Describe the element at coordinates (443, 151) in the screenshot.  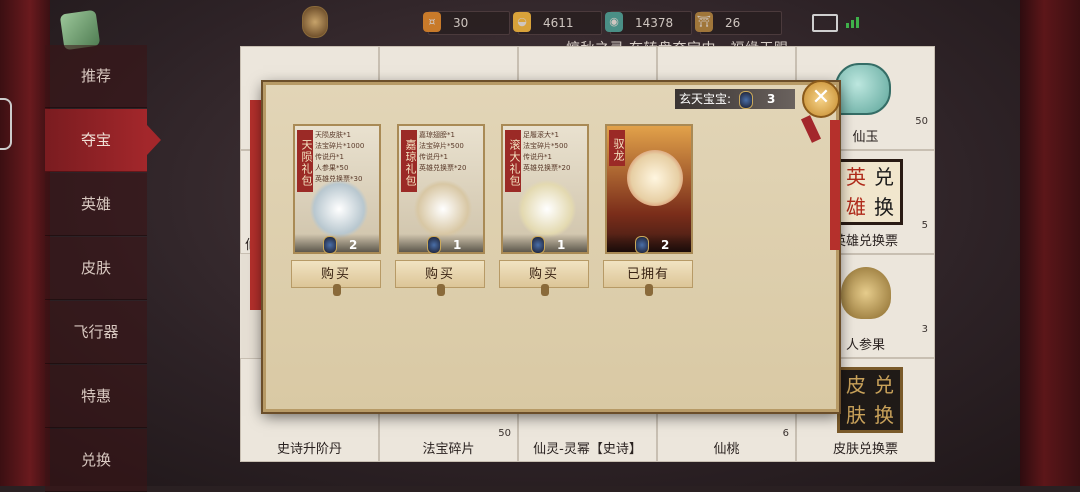
I see `card-contents: 嘉琼翅膀*1 法宝碎片*500 传说丹*1 英雄兑换票*20` at that location.